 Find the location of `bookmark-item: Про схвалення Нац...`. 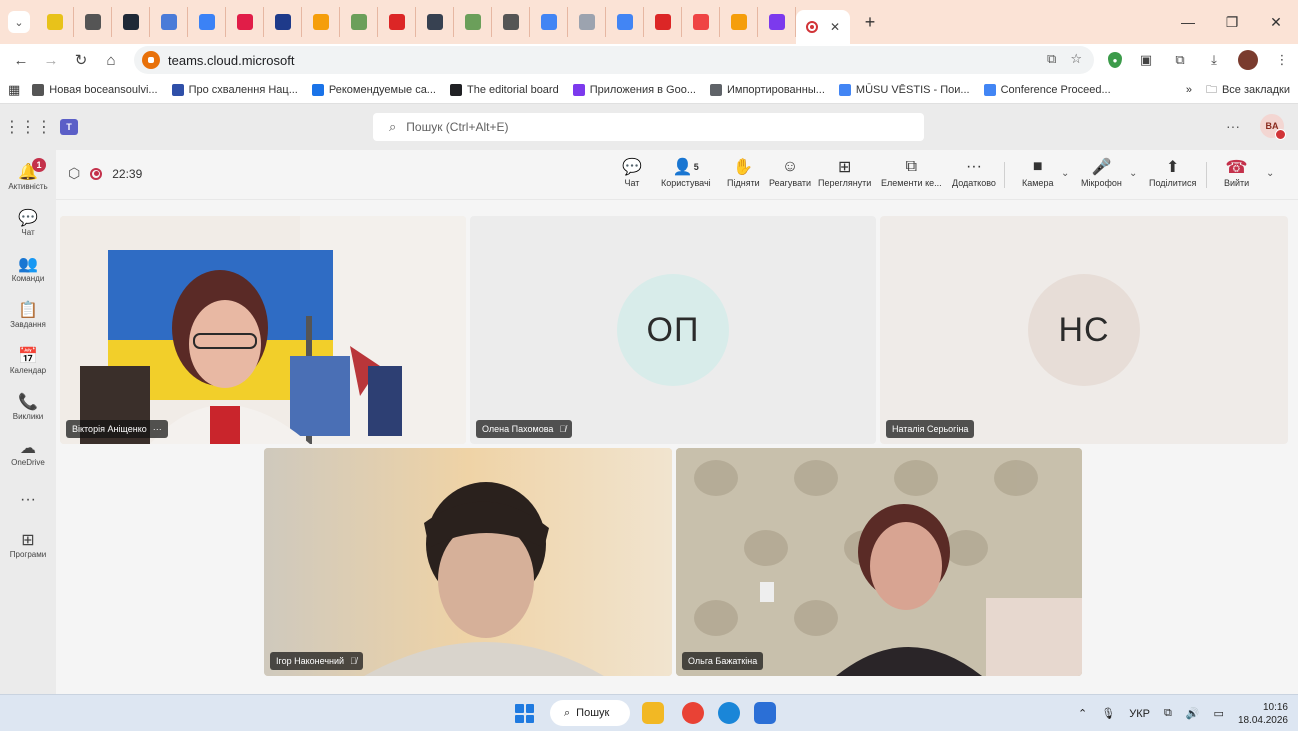

bookmark-item: Про схвалення Нац... is located at coordinates (234, 89).